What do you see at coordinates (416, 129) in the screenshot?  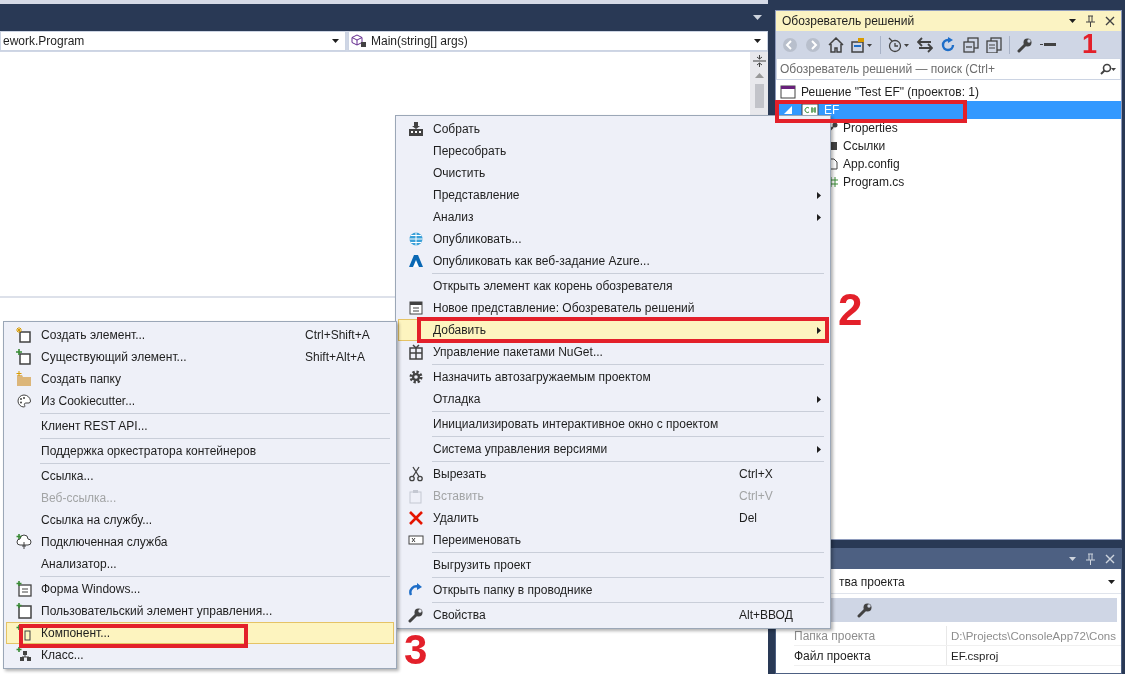 I see `build-icon` at bounding box center [416, 129].